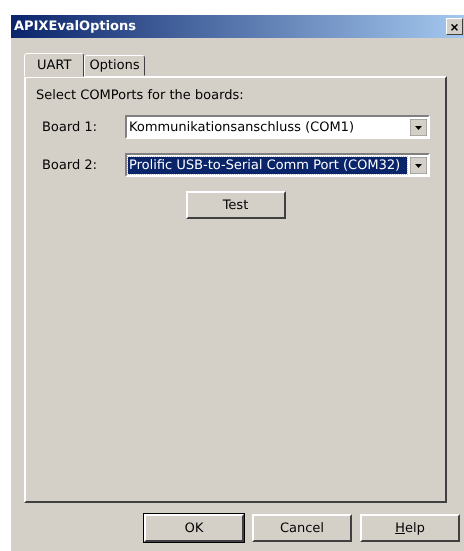  What do you see at coordinates (277, 165) in the screenshot?
I see `port-dropdown: Prolific USB-to-Serial Comm Port (COM32)` at bounding box center [277, 165].